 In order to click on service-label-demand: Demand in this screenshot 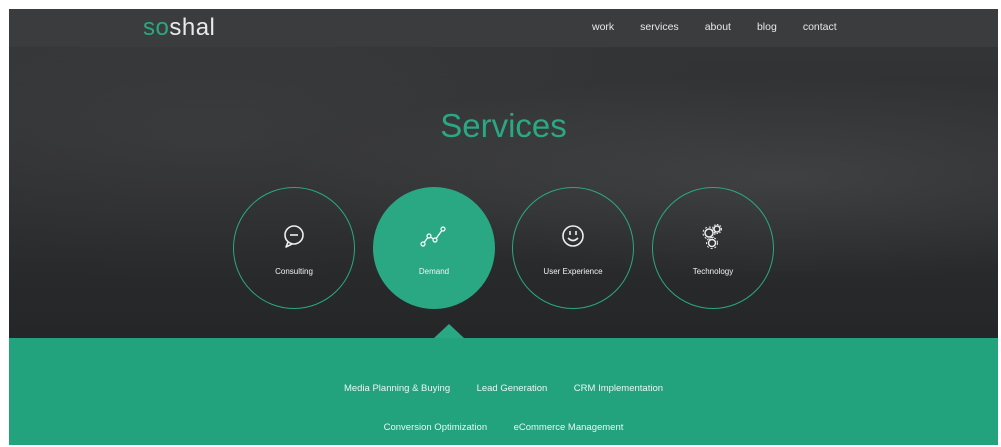, I will do `click(434, 271)`.